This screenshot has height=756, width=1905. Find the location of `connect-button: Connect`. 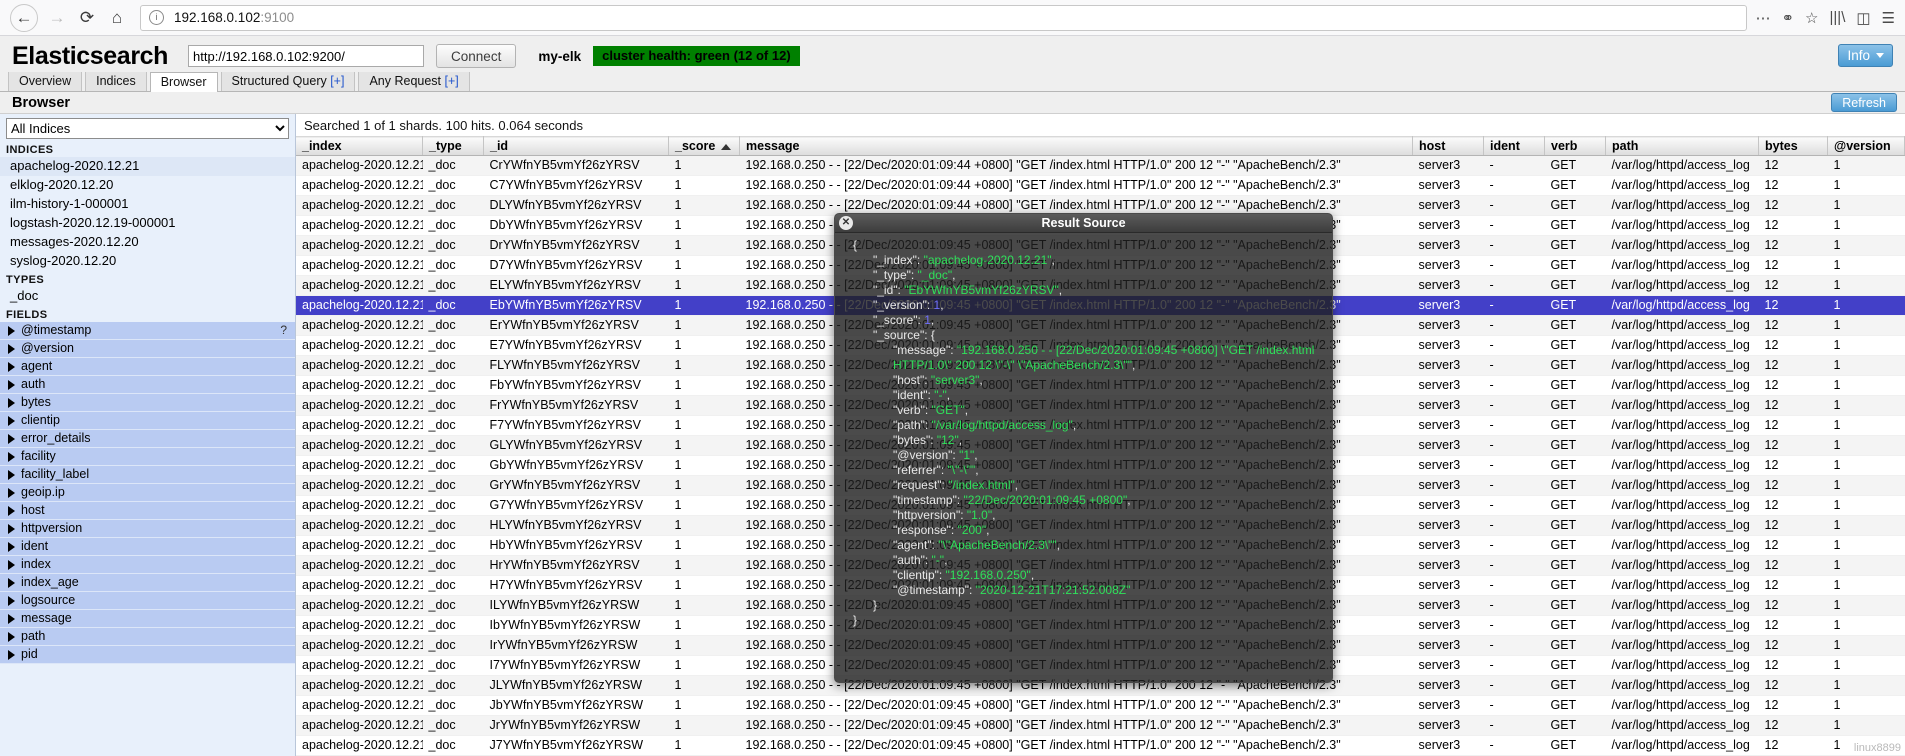

connect-button: Connect is located at coordinates (476, 56).